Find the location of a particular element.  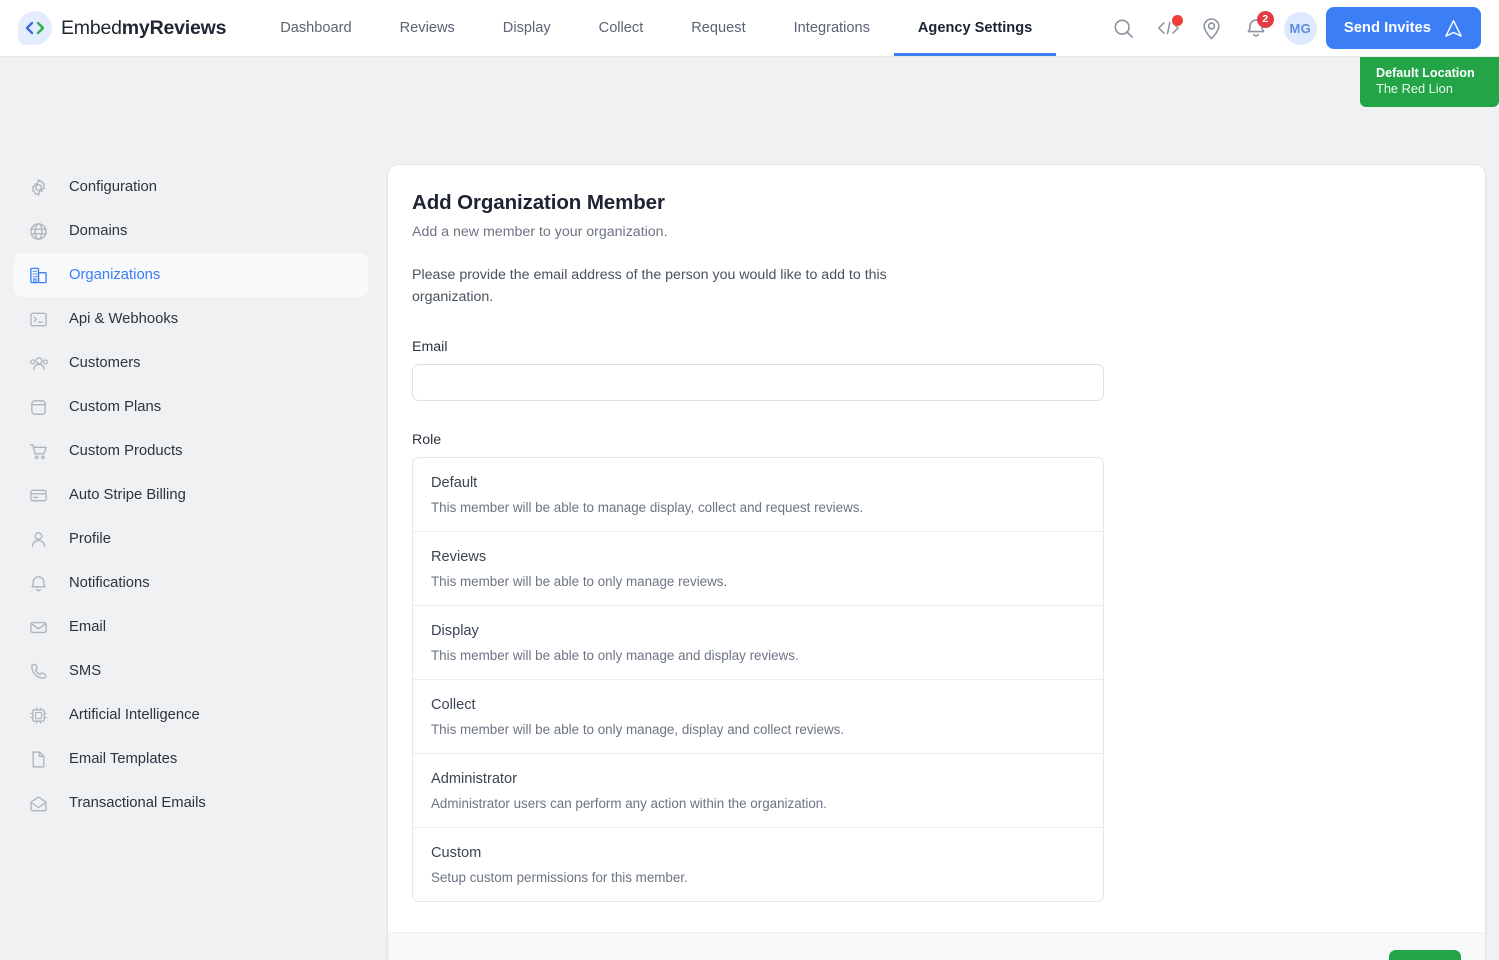

user-icon is located at coordinates (38, 539).